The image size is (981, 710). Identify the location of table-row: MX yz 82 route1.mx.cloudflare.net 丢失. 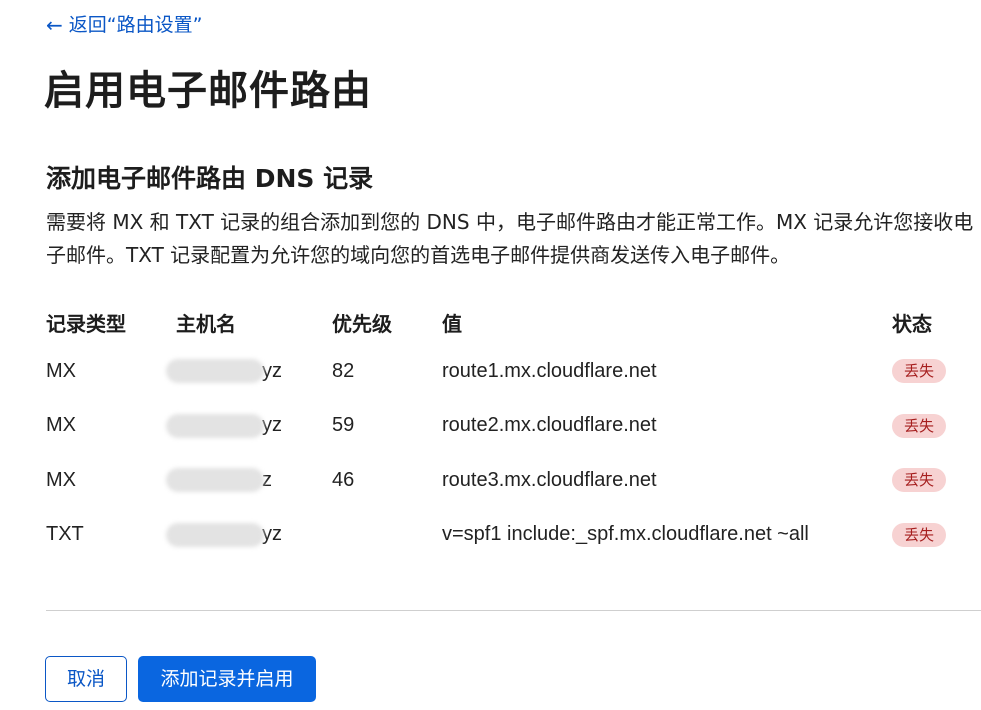
(513, 371).